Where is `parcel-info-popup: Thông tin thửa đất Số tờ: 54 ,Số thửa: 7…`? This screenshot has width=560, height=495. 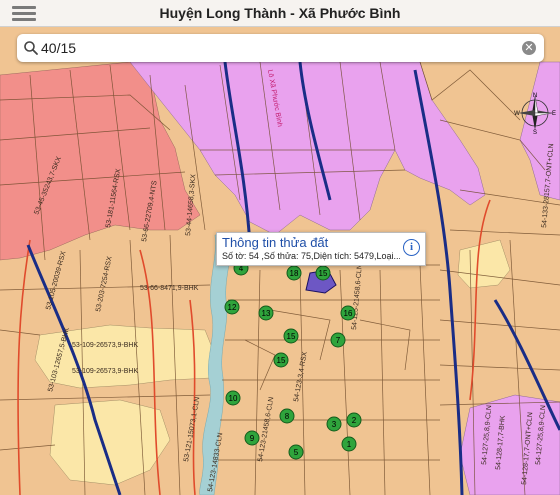
parcel-info-popup: Thông tin thửa đất Số tờ: 54 ,Số thửa: 7… is located at coordinates (321, 249).